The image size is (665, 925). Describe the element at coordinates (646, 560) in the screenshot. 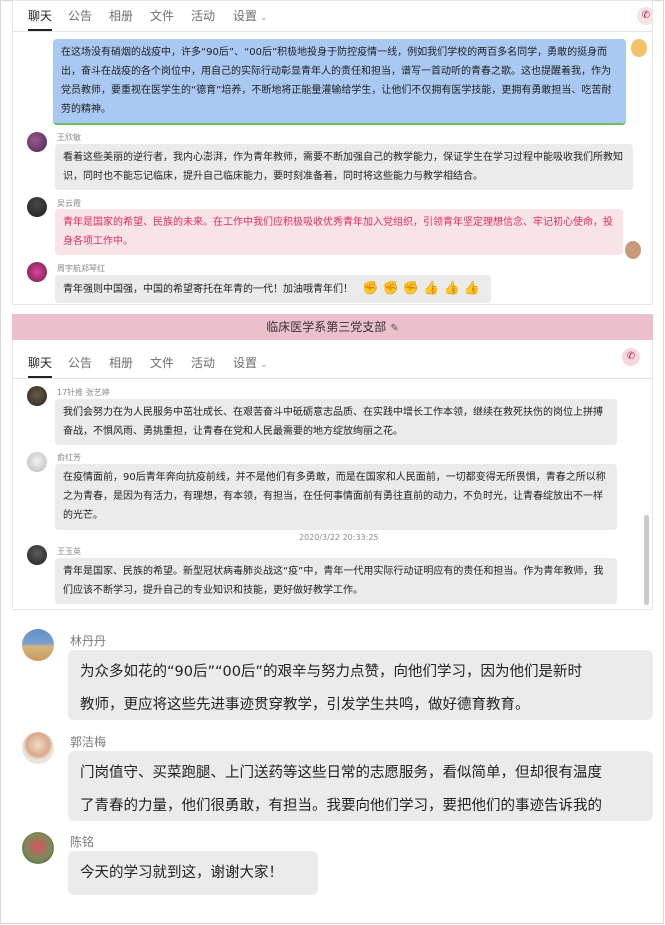

I see `scrollbar` at that location.